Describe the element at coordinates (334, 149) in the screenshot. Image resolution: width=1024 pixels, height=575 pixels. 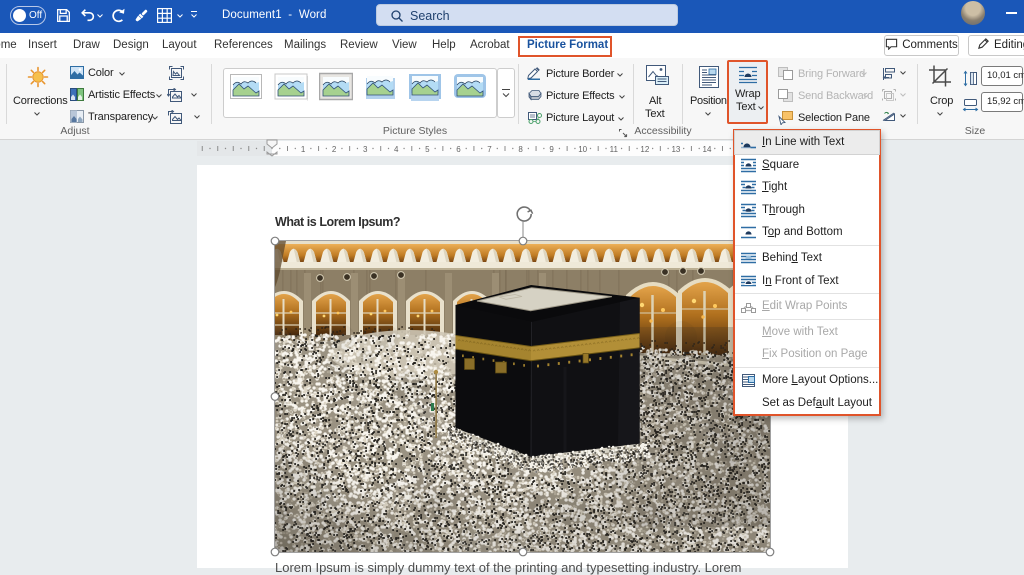
I see `svg-text: 2` at that location.